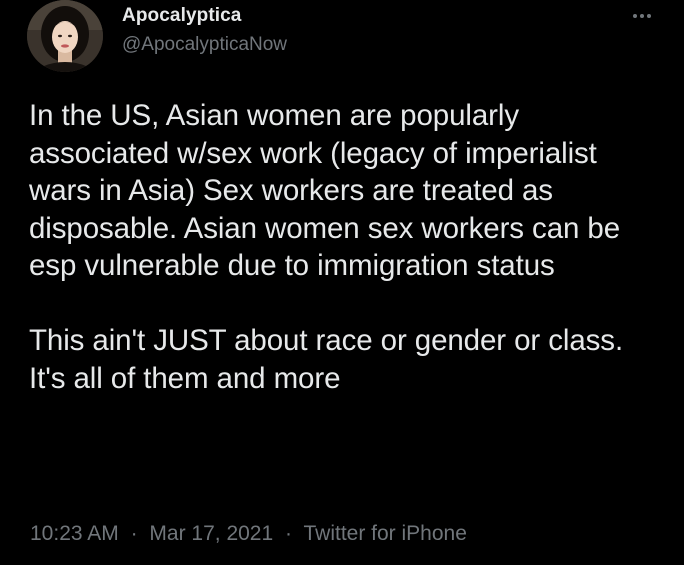  I want to click on tweet-source: Twitter for iPhone, so click(384, 533).